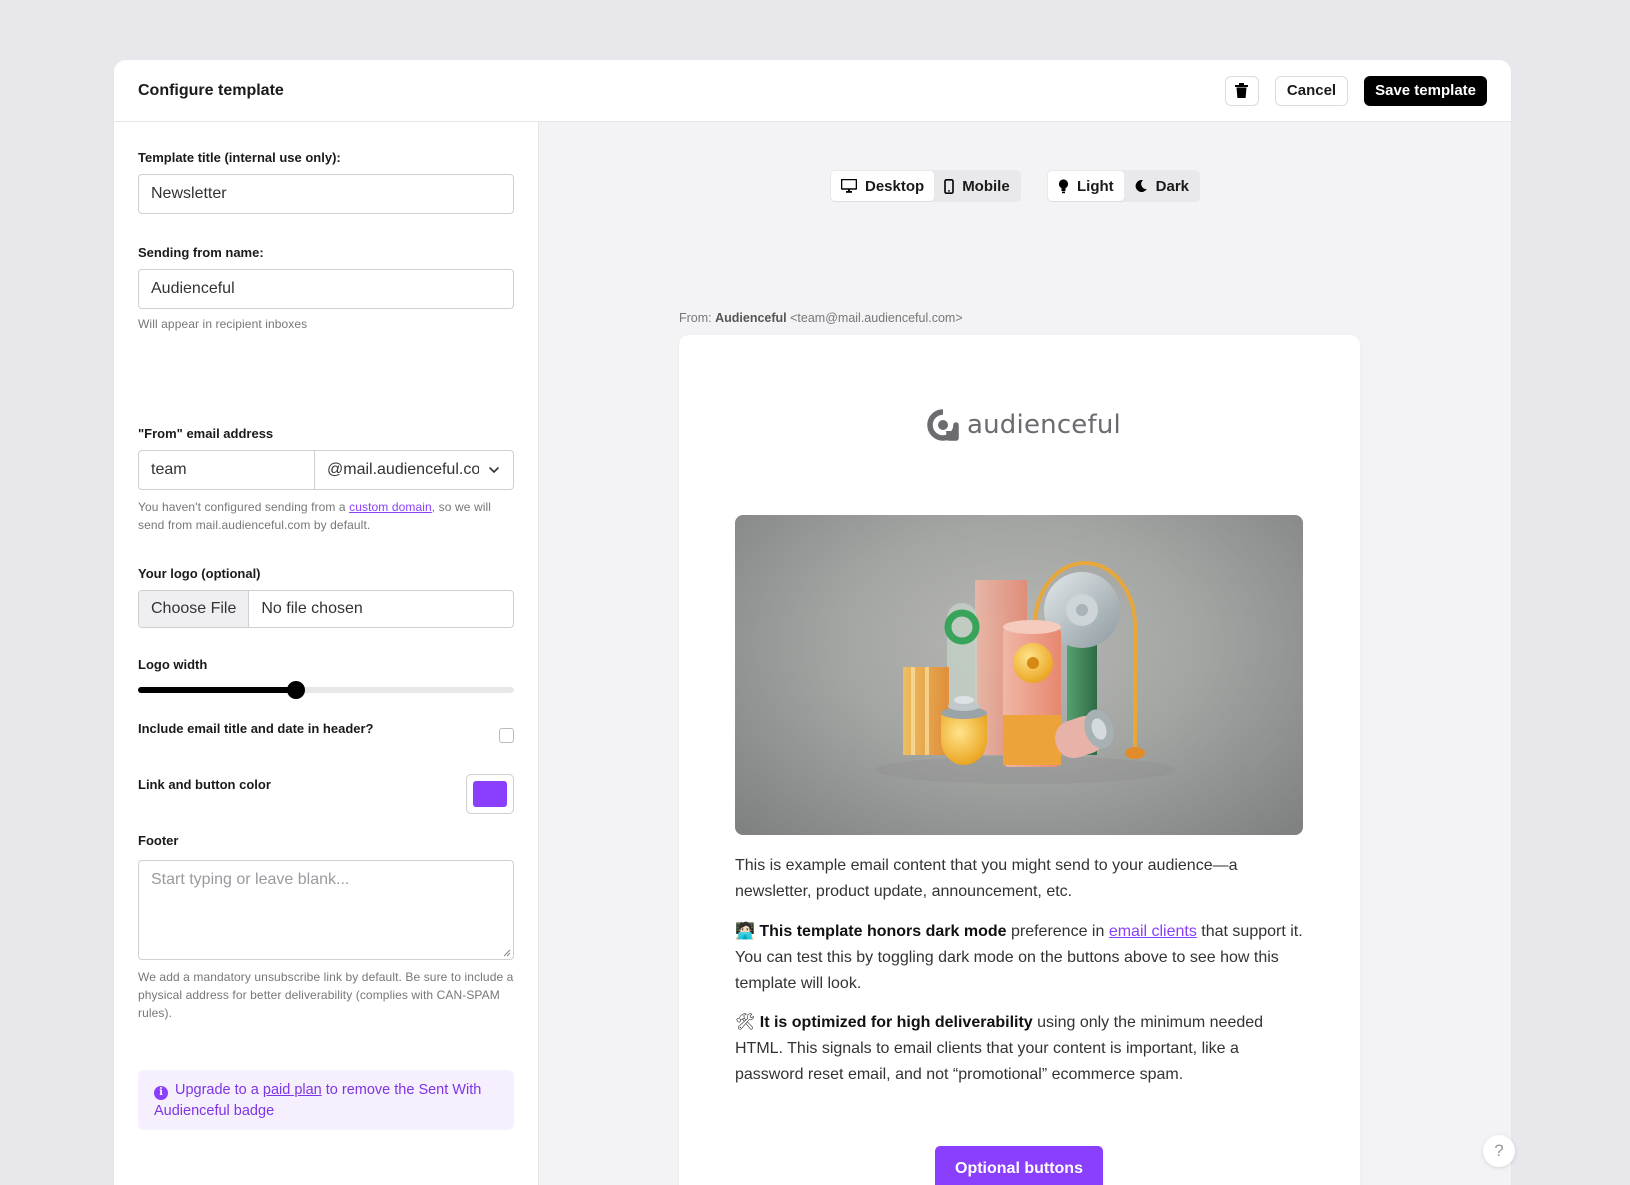  I want to click on desktop-toggle: Desktop, so click(883, 186).